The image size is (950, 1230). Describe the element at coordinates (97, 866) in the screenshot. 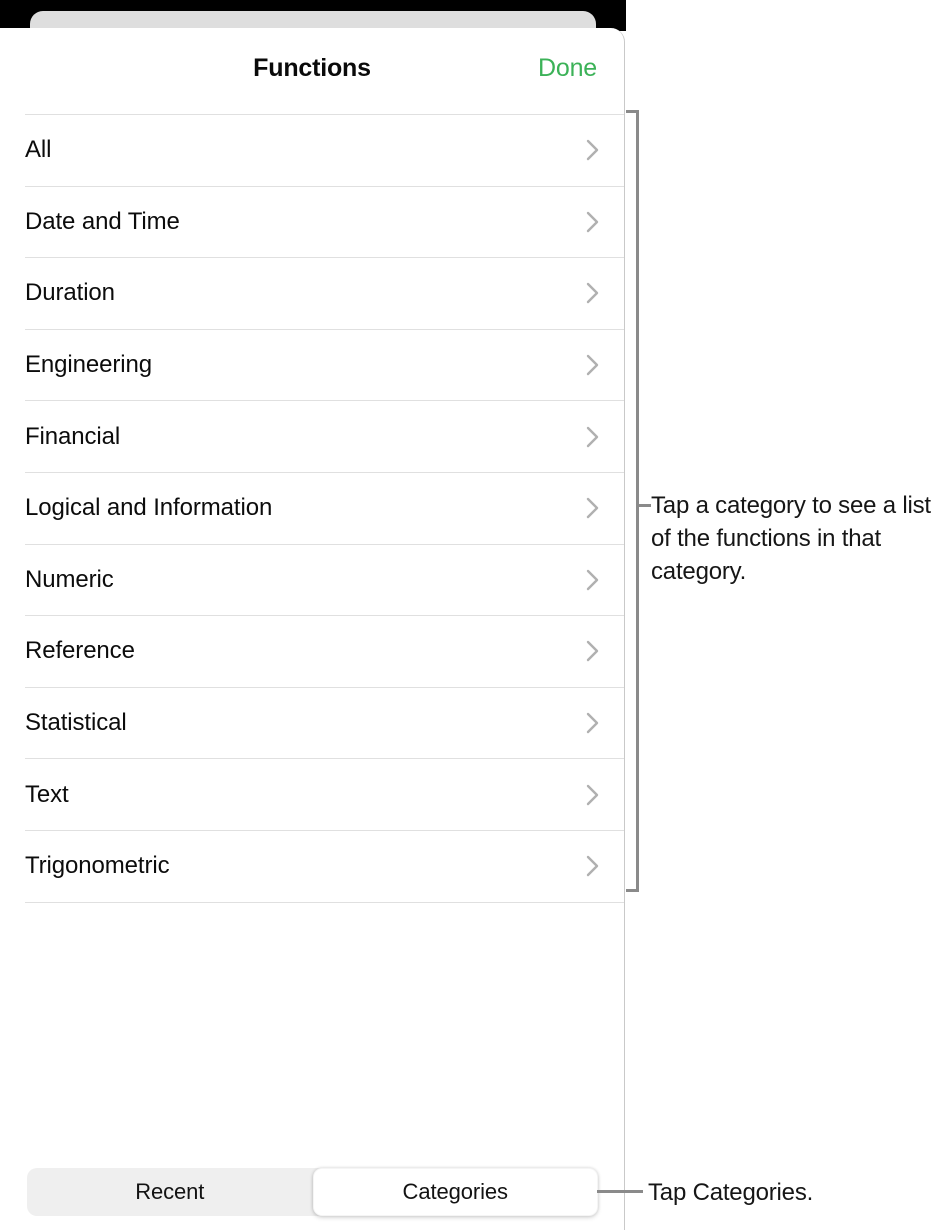

I see `list-item-label: Trigonometric` at that location.